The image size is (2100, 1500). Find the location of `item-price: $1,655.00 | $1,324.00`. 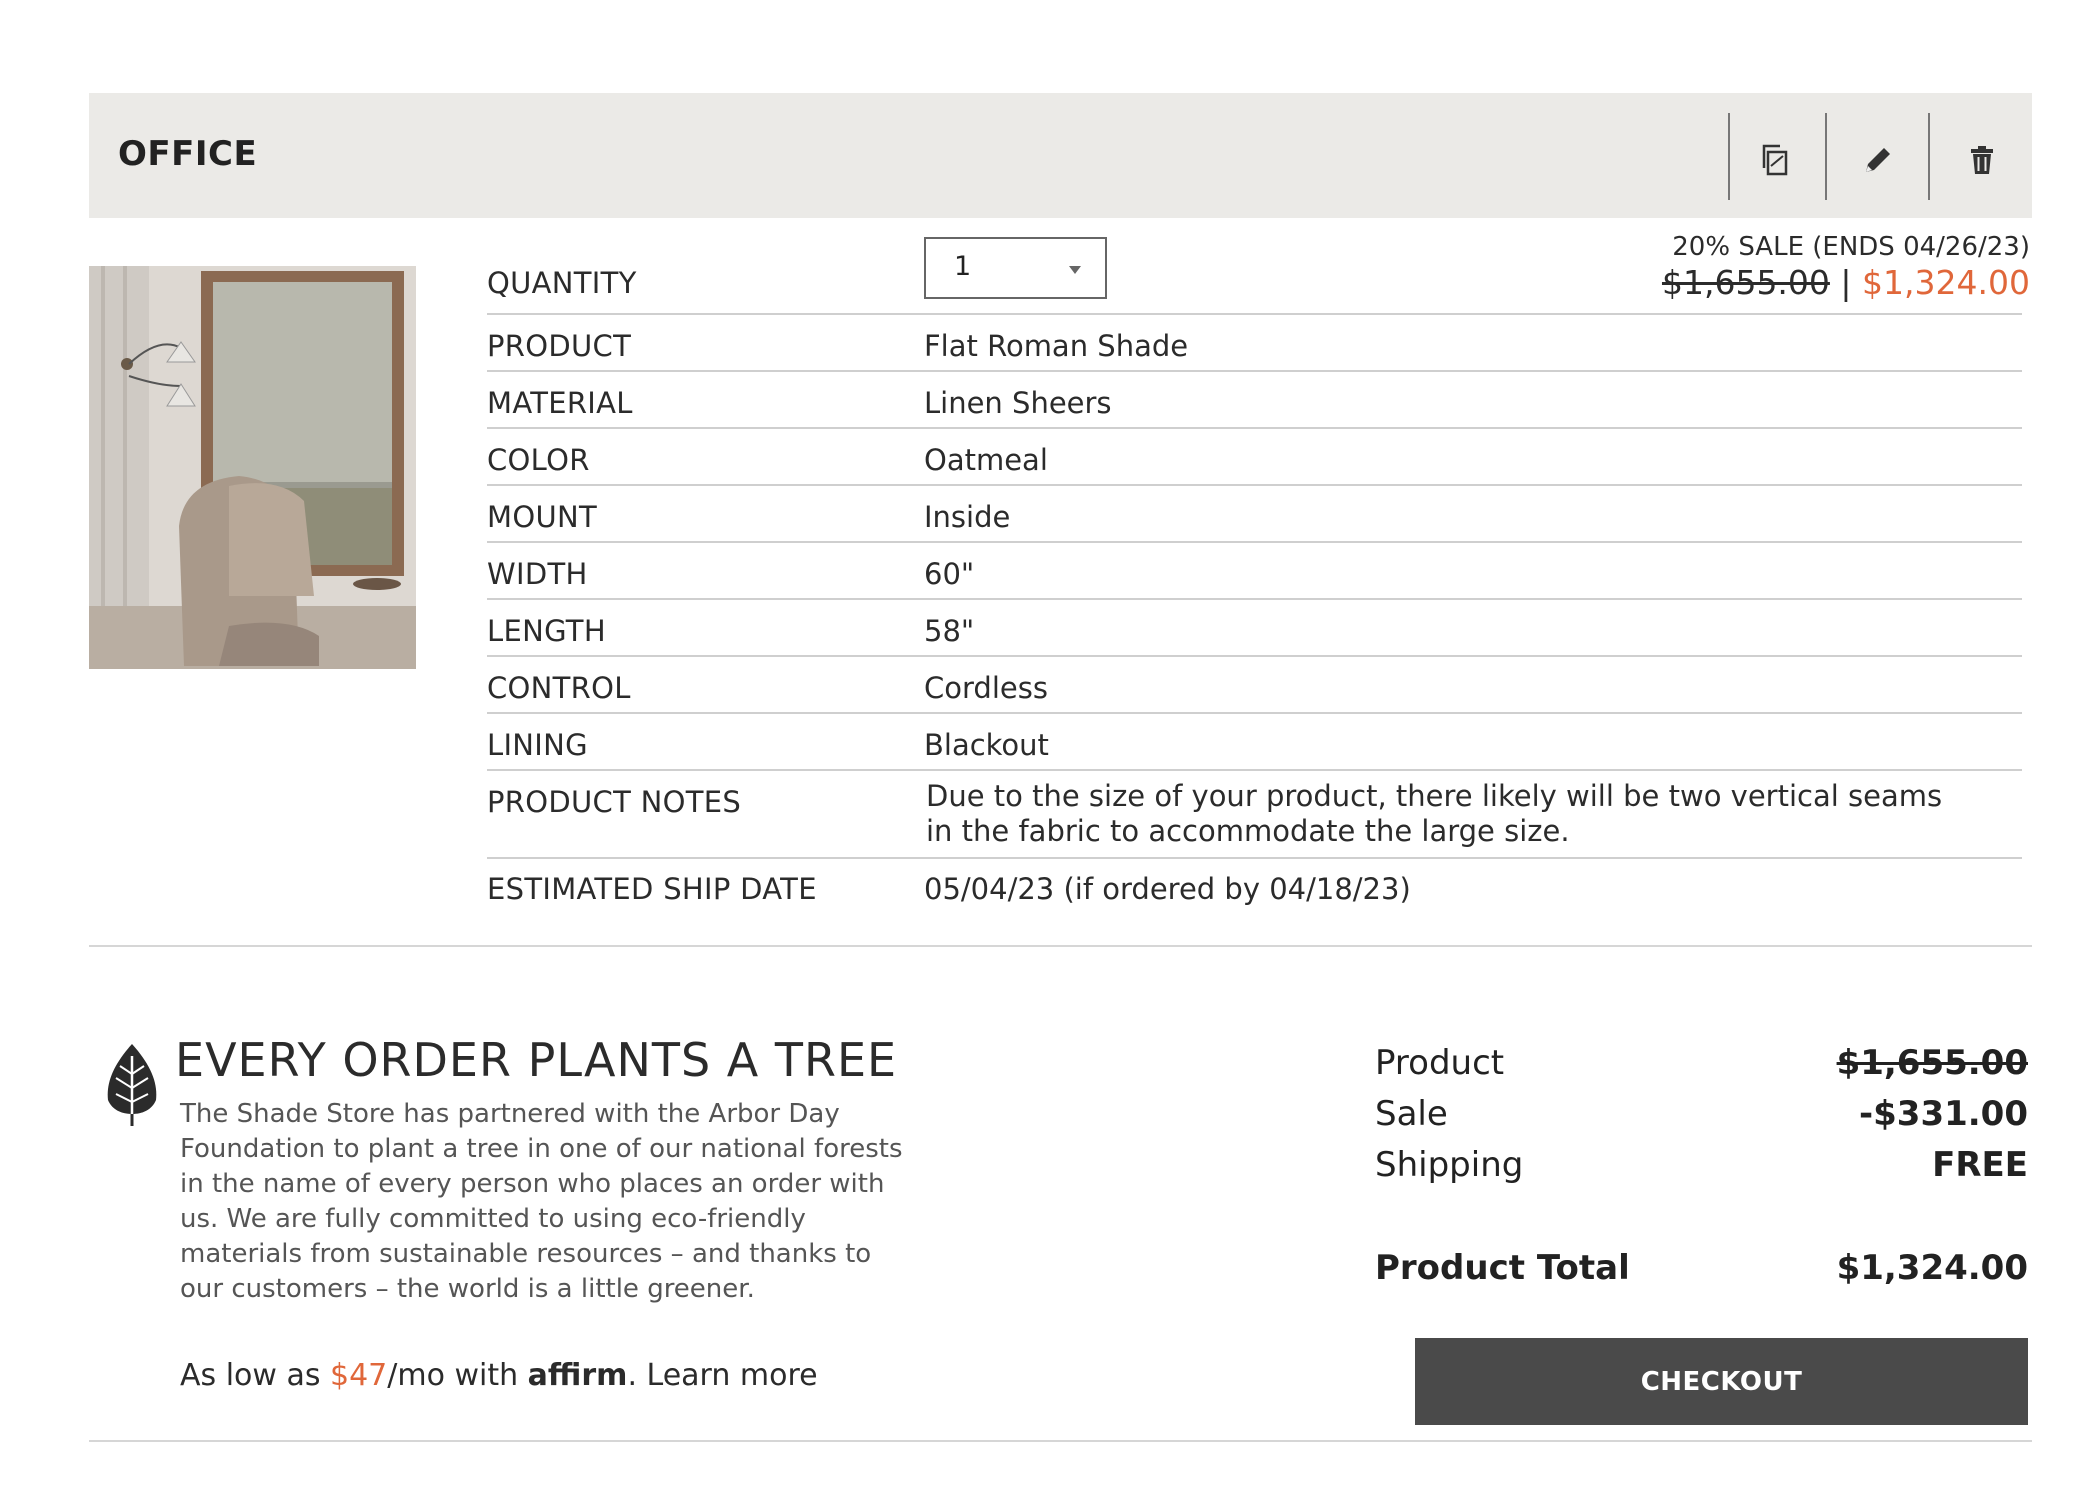

item-price: $1,655.00 | $1,324.00 is located at coordinates (1795, 282).